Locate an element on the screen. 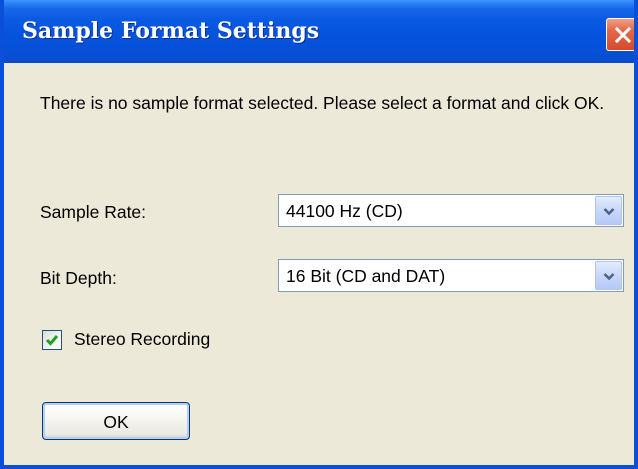  sample-rate-value: 44100 Hz (CD) is located at coordinates (344, 211).